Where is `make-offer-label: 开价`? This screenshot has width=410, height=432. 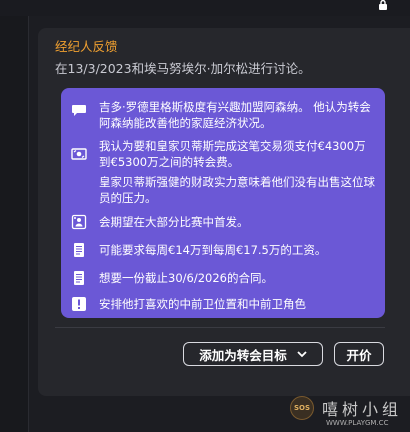
make-offer-label: 开价 is located at coordinates (359, 355).